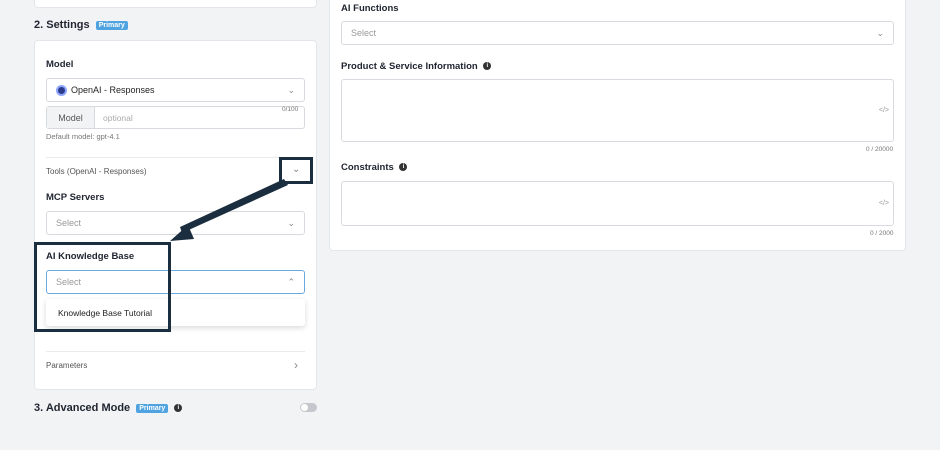 This screenshot has height=450, width=940. What do you see at coordinates (291, 281) in the screenshot?
I see `chevron-up-icon: ⌃` at bounding box center [291, 281].